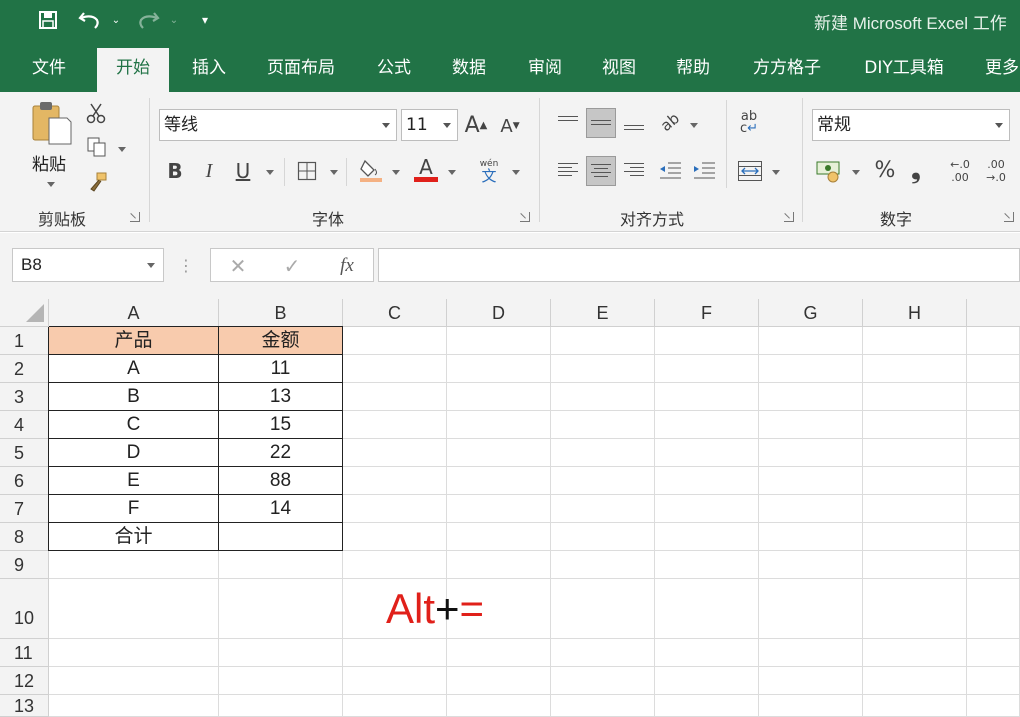 The height and width of the screenshot is (717, 1020). What do you see at coordinates (209, 171) in the screenshot?
I see `italic-button: I` at bounding box center [209, 171].